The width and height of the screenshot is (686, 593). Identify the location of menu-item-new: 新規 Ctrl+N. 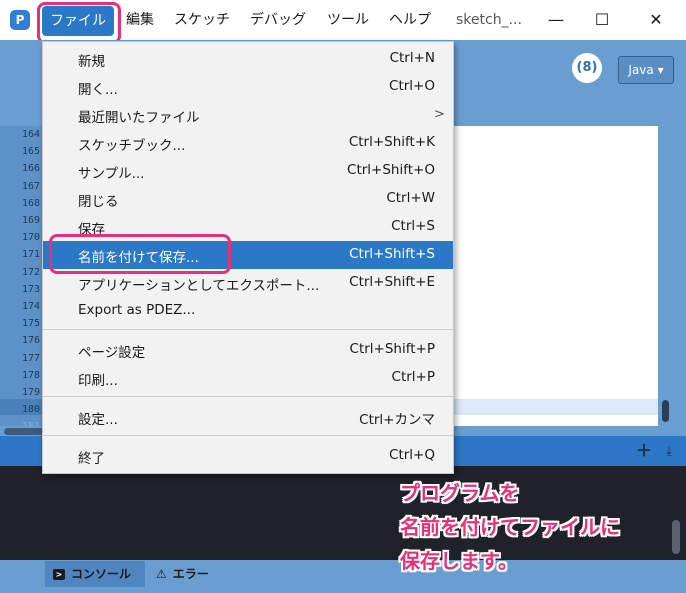
(248, 59).